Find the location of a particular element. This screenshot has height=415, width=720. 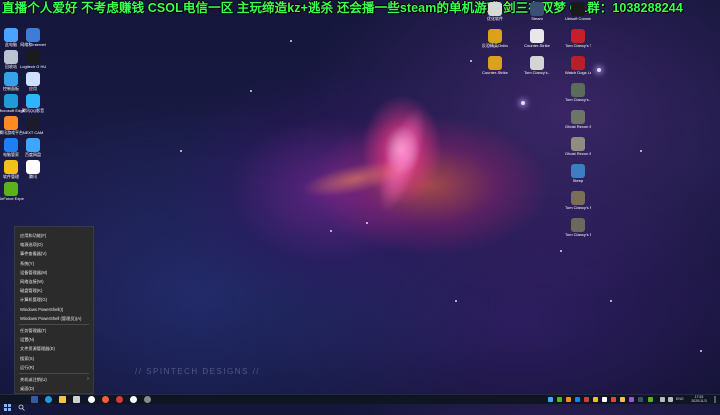

desktop-icon: Steam is located at coordinates (537, 11).